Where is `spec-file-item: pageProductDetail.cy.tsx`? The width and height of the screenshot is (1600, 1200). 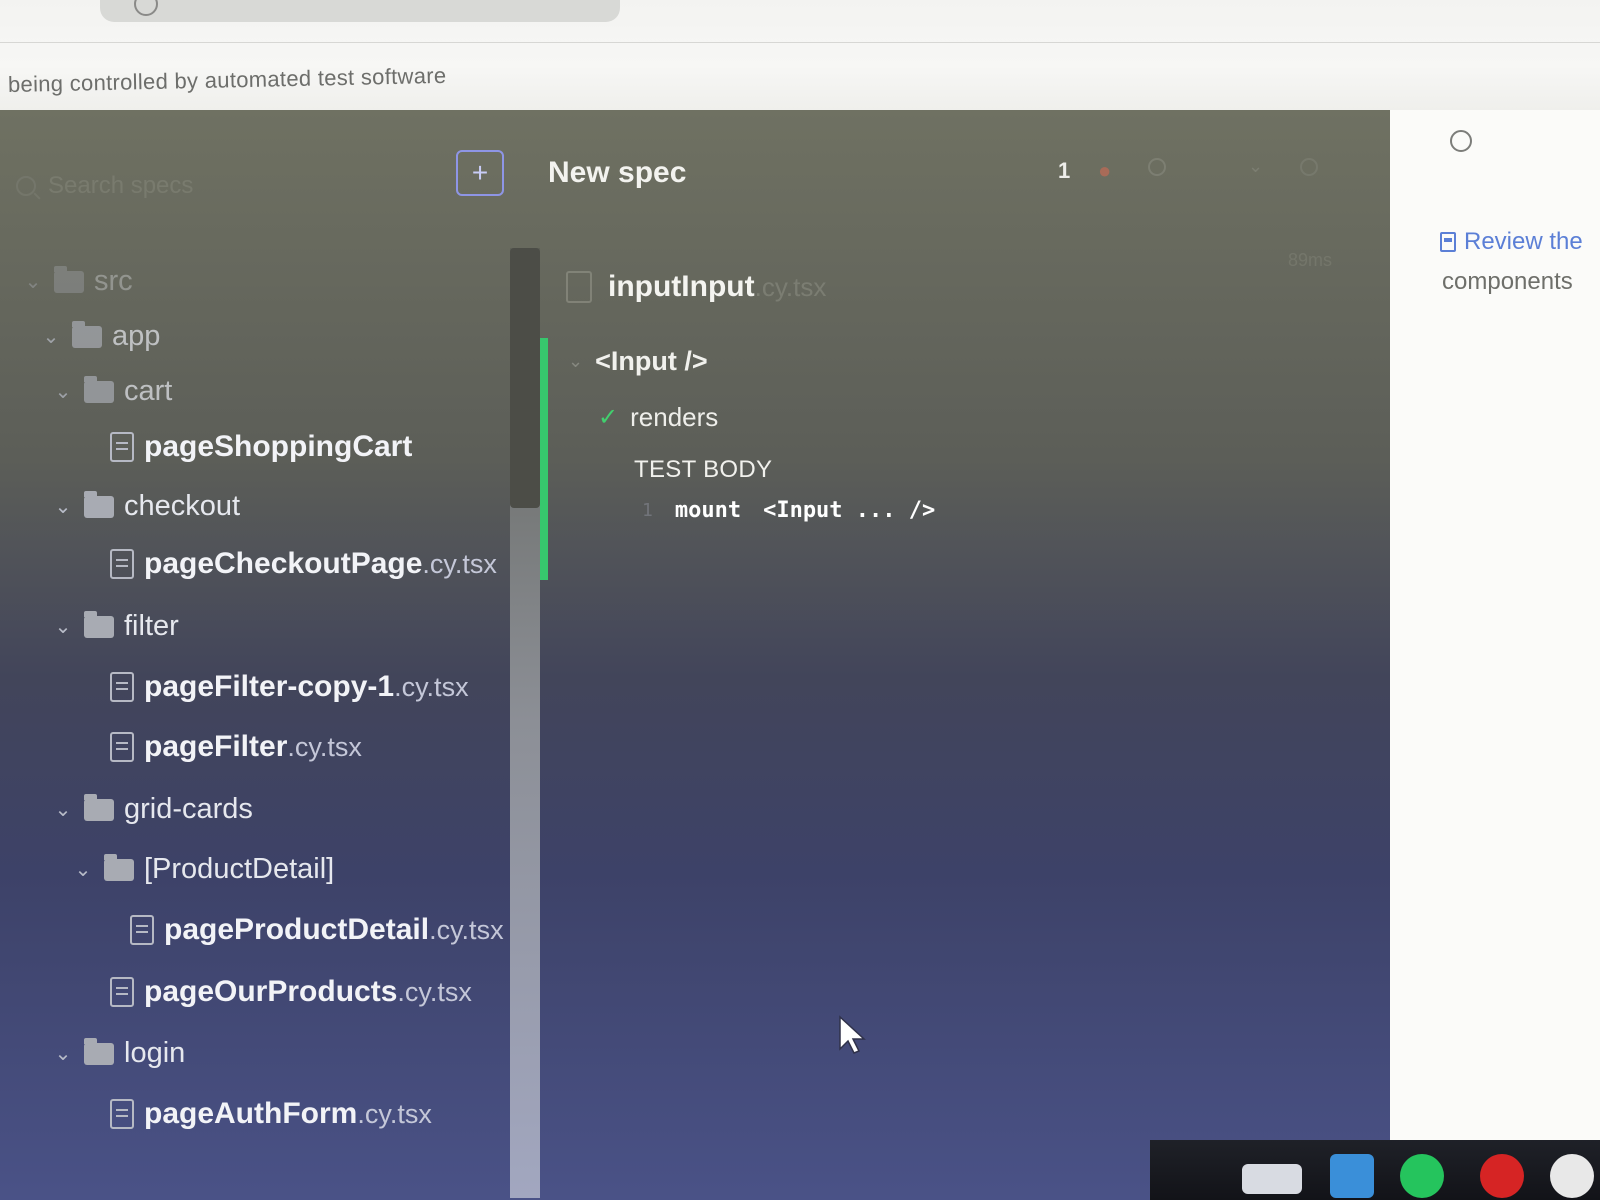
spec-file-item: pageProductDetail.cy.tsx is located at coordinates (317, 930).